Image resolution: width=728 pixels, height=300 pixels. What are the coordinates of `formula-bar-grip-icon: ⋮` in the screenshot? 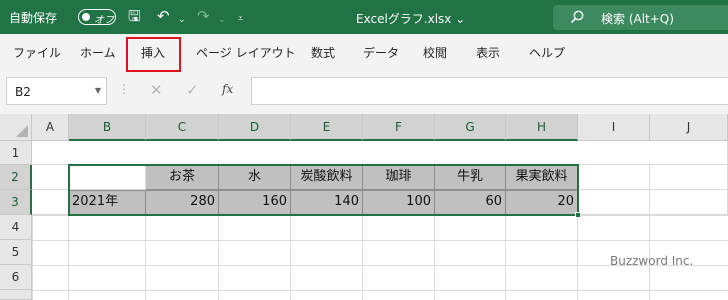 It's located at (124, 89).